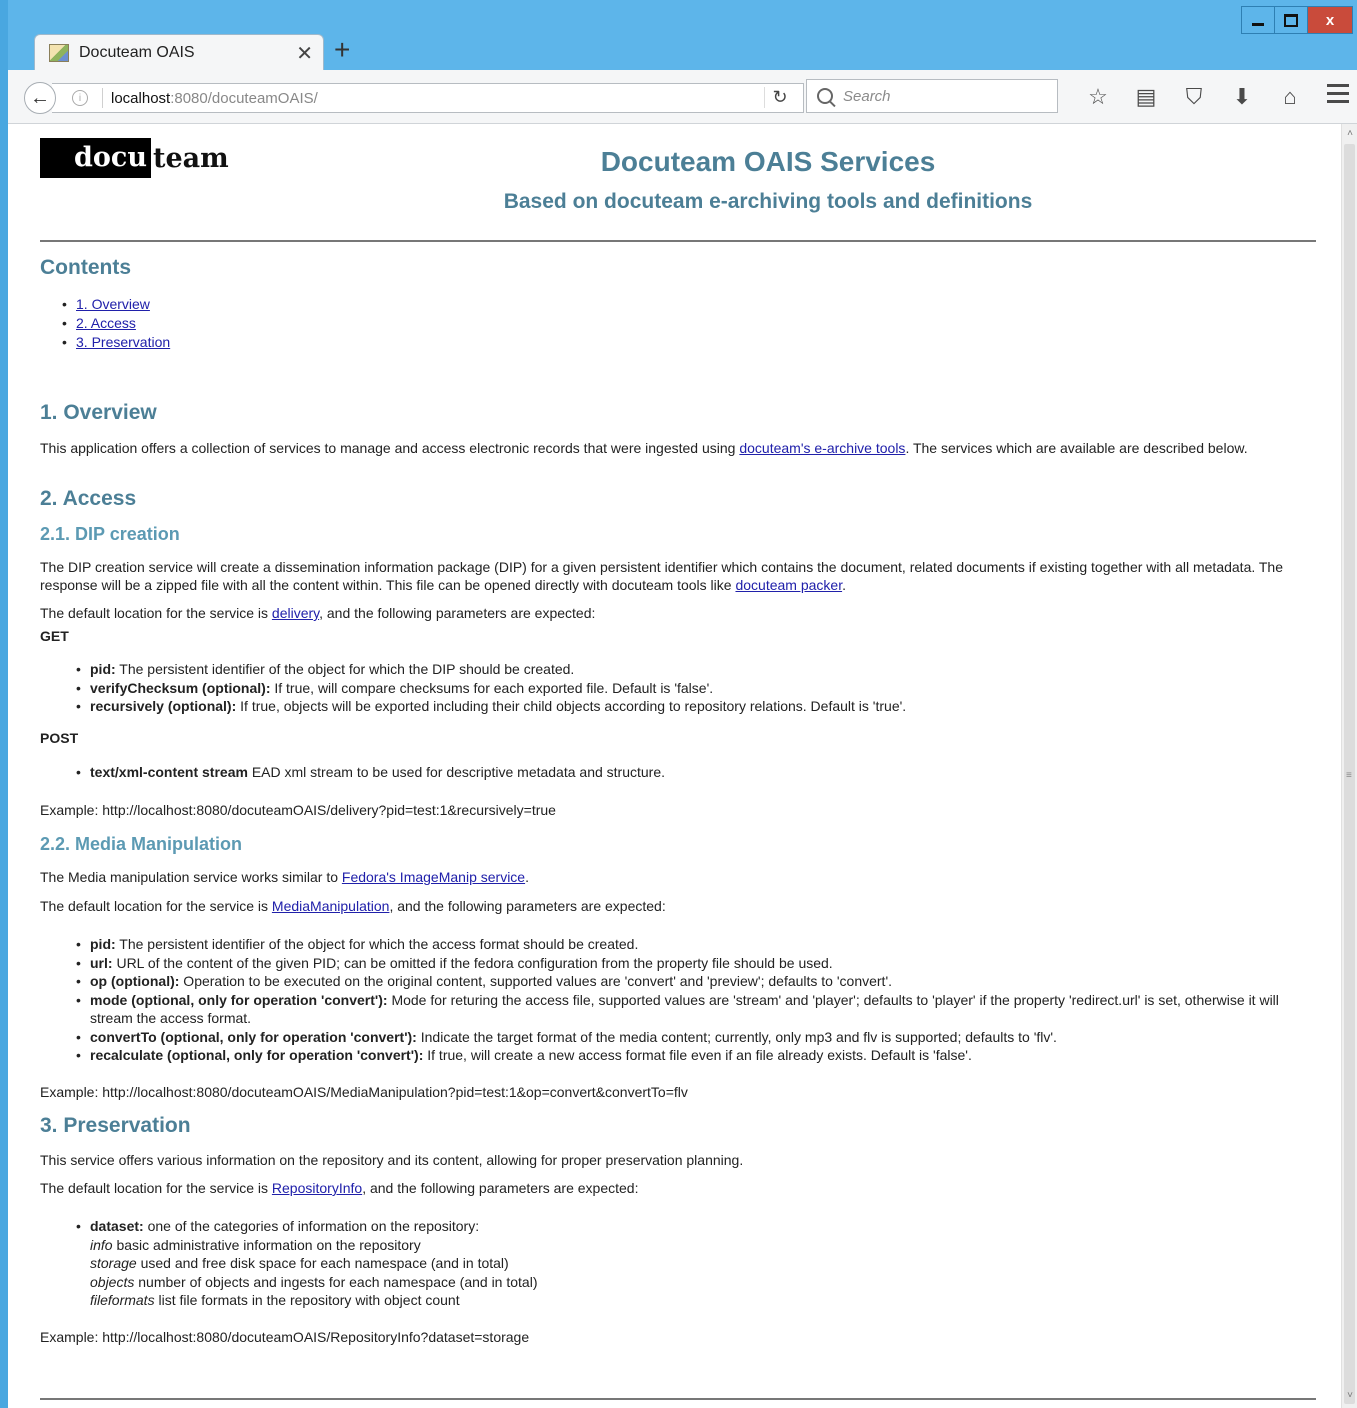 The image size is (1357, 1408). What do you see at coordinates (156, 906) in the screenshot?
I see `media-loc-text: The default location for the service is` at bounding box center [156, 906].